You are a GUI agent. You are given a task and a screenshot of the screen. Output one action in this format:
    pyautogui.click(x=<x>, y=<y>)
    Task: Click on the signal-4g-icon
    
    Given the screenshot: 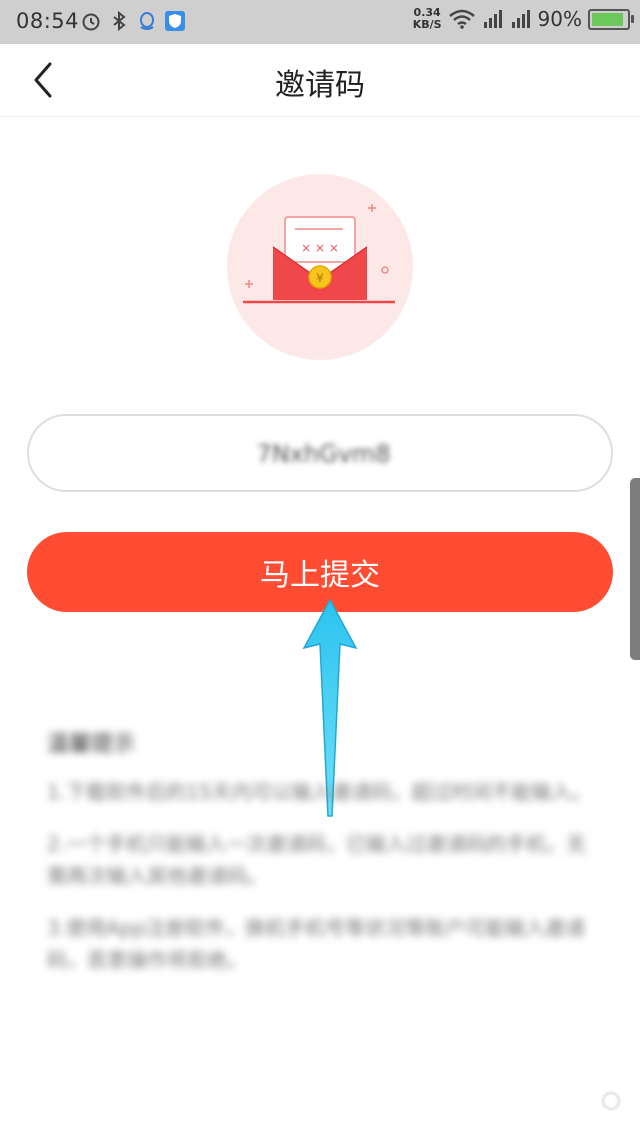 What is the action you would take?
    pyautogui.click(x=520, y=19)
    